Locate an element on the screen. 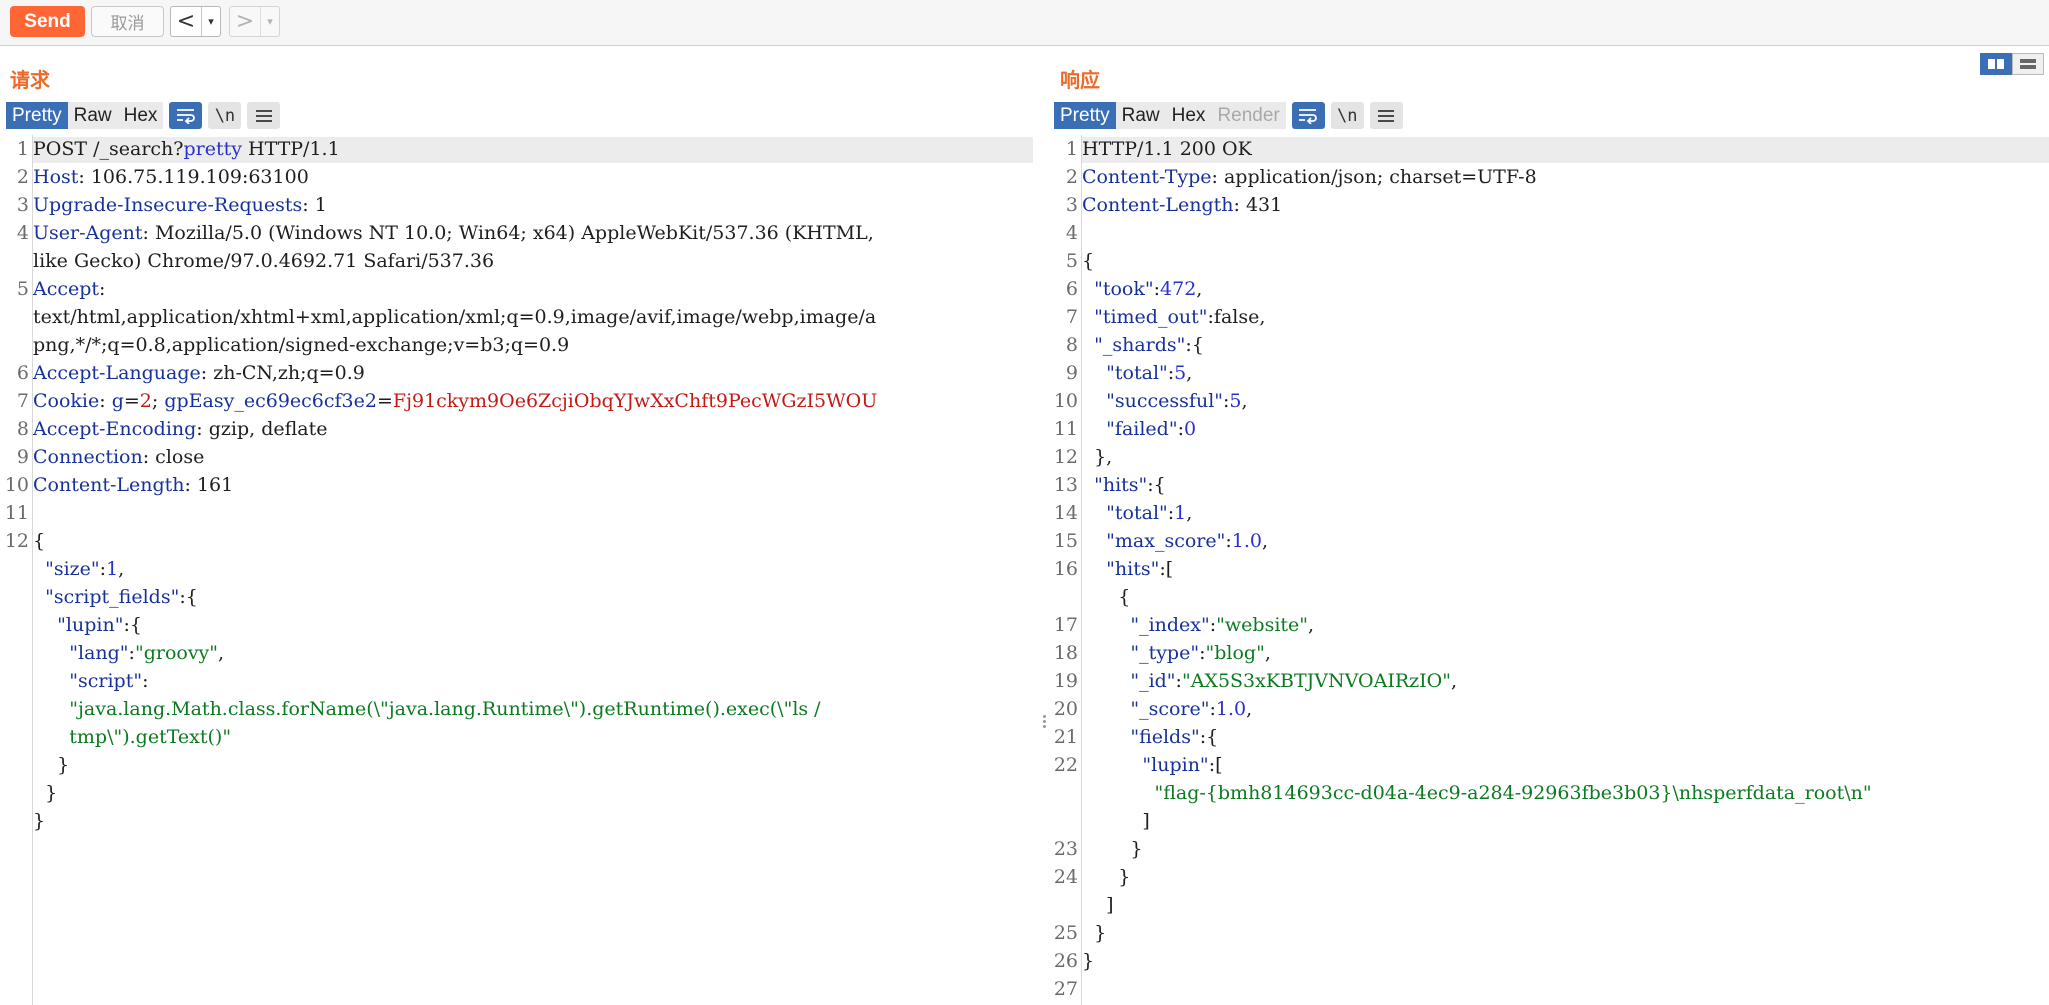  code-text: "lang":"groovy", is located at coordinates (128, 653).